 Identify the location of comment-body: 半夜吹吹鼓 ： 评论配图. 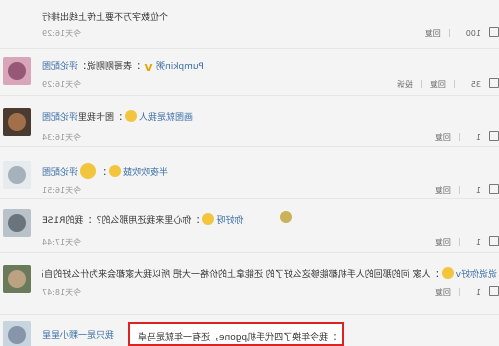
(105, 171).